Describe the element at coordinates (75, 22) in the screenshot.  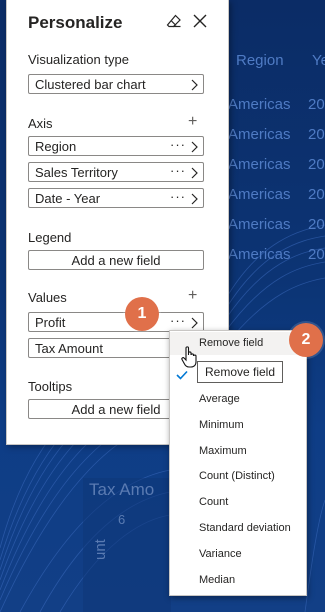
I see `pane-title: Personalize` at that location.